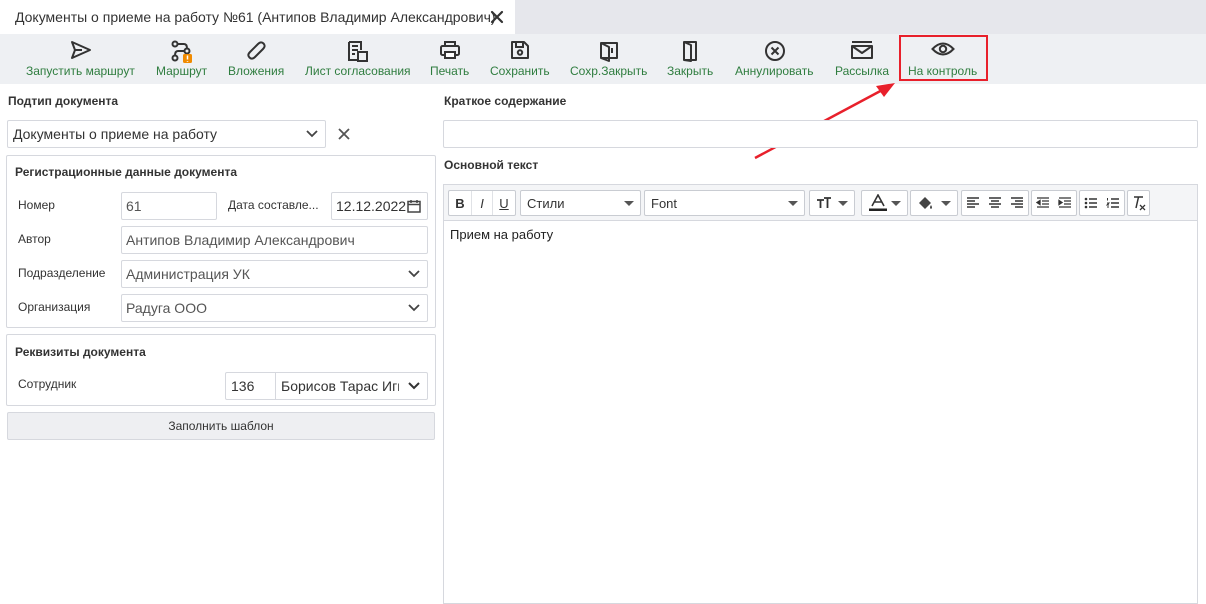 The width and height of the screenshot is (1206, 604). I want to click on attachments-button: Вложения, so click(256, 59).